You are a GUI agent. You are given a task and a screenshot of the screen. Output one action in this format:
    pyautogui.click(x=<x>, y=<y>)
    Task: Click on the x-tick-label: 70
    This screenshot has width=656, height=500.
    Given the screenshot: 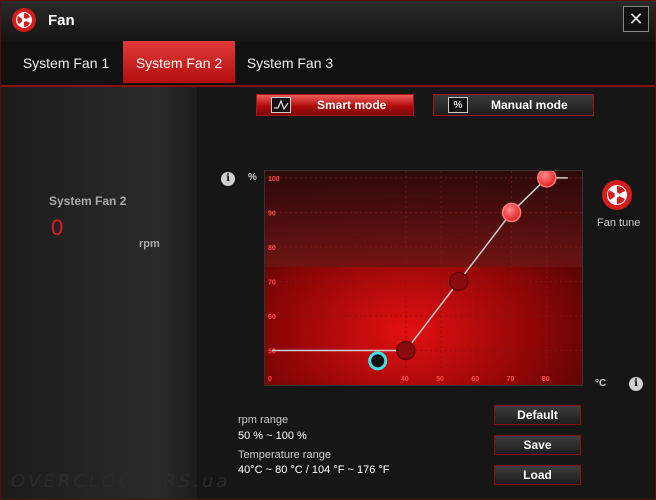 What is the action you would take?
    pyautogui.click(x=511, y=379)
    